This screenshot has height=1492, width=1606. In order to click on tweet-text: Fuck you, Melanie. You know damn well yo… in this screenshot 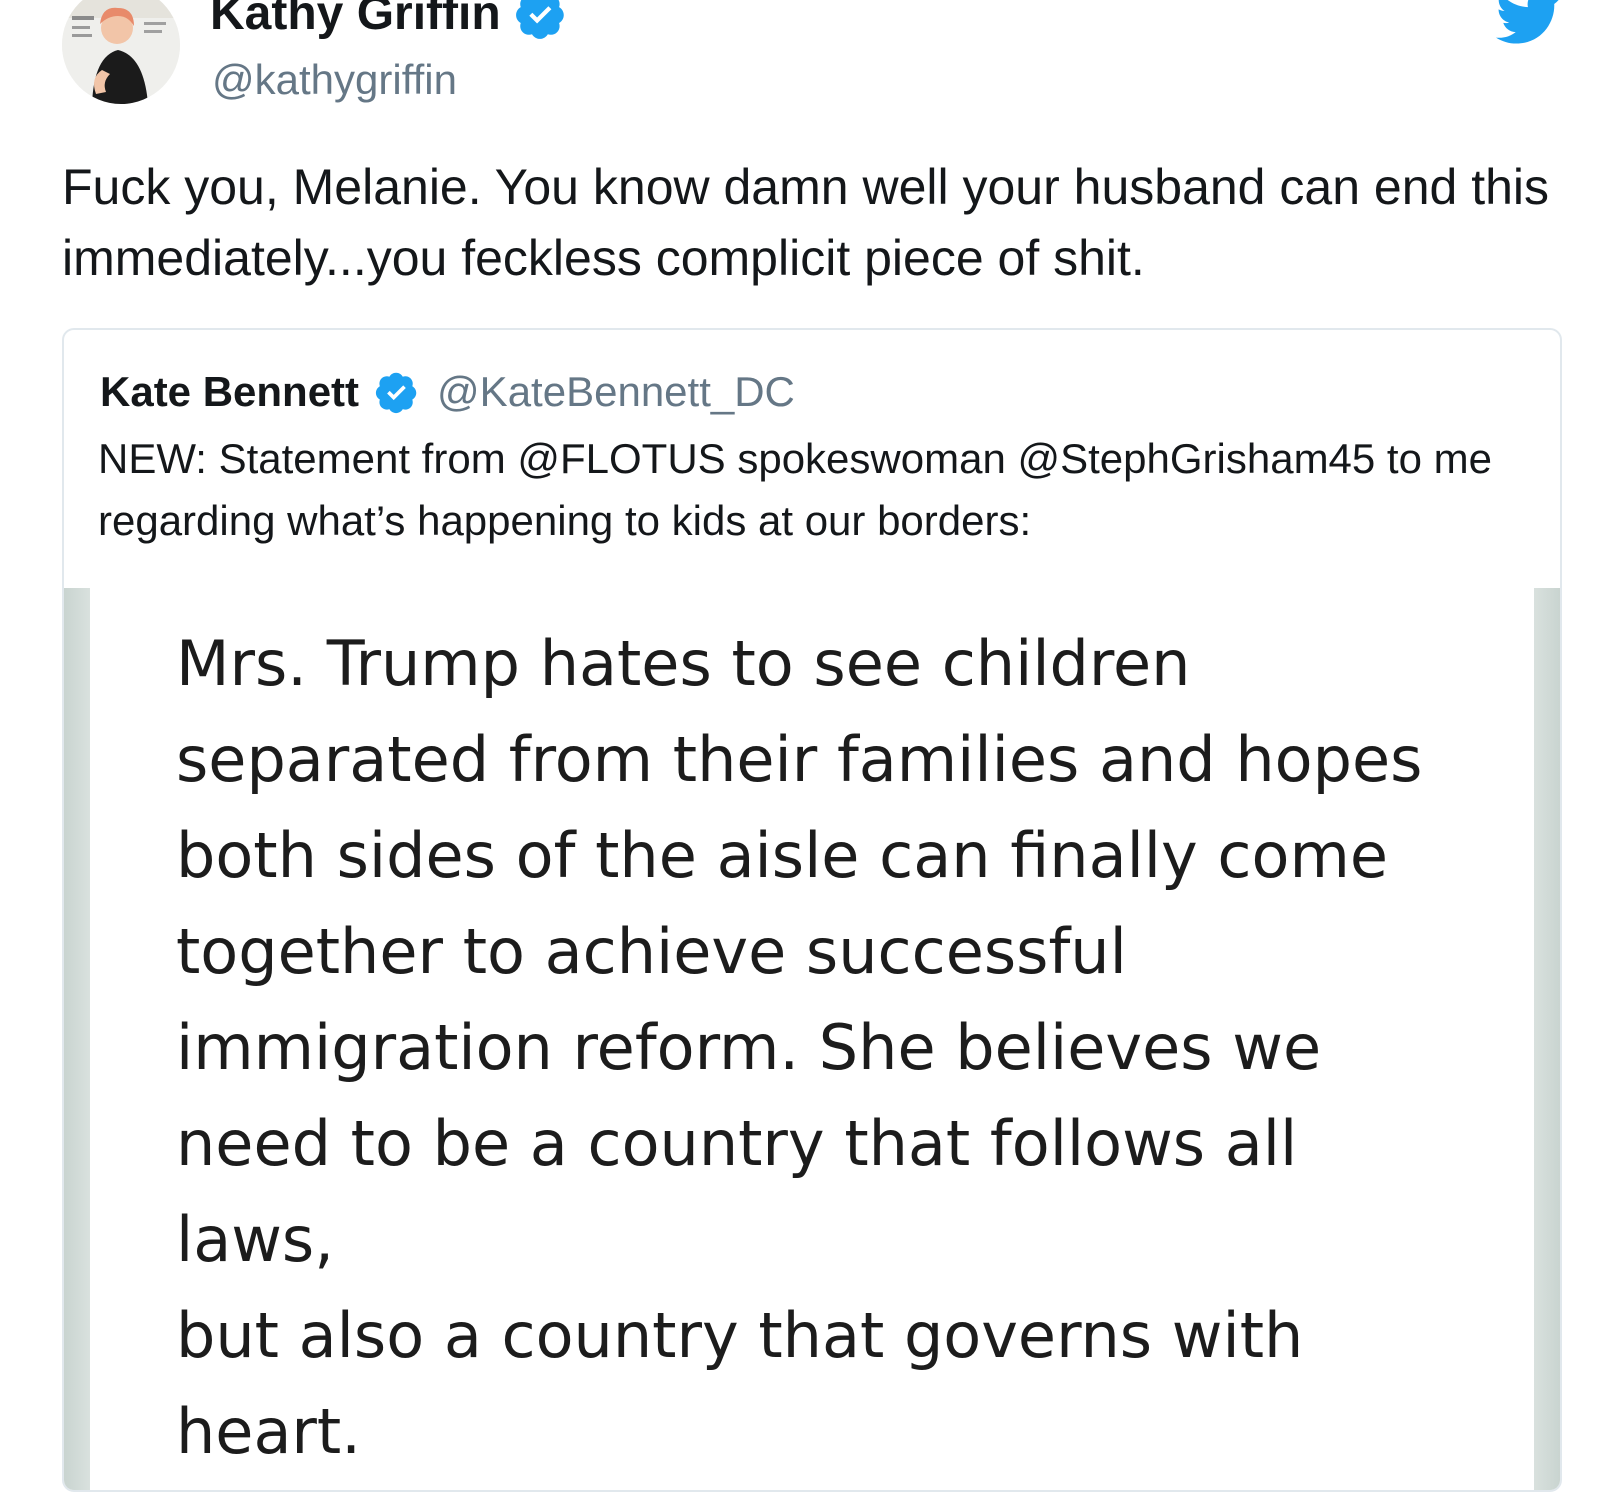, I will do `click(806, 222)`.